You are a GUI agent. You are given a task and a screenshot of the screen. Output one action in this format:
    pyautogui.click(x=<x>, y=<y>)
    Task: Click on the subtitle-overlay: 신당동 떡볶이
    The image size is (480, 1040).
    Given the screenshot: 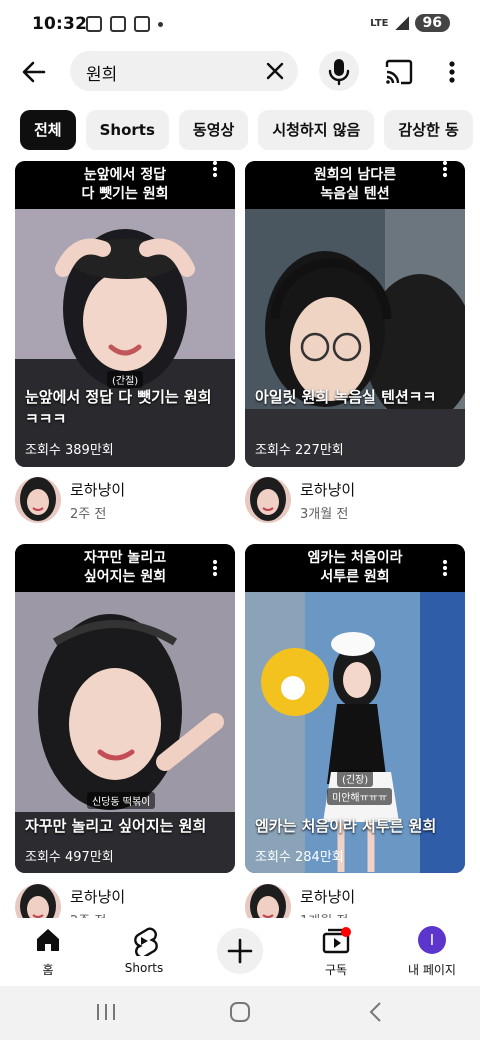 What is the action you would take?
    pyautogui.click(x=121, y=800)
    